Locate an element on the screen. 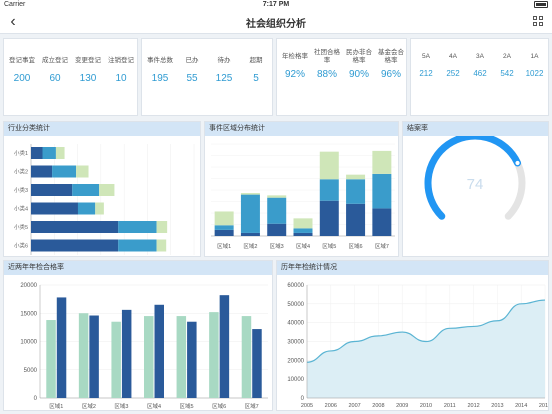  stat-value: 90% is located at coordinates (358, 74).